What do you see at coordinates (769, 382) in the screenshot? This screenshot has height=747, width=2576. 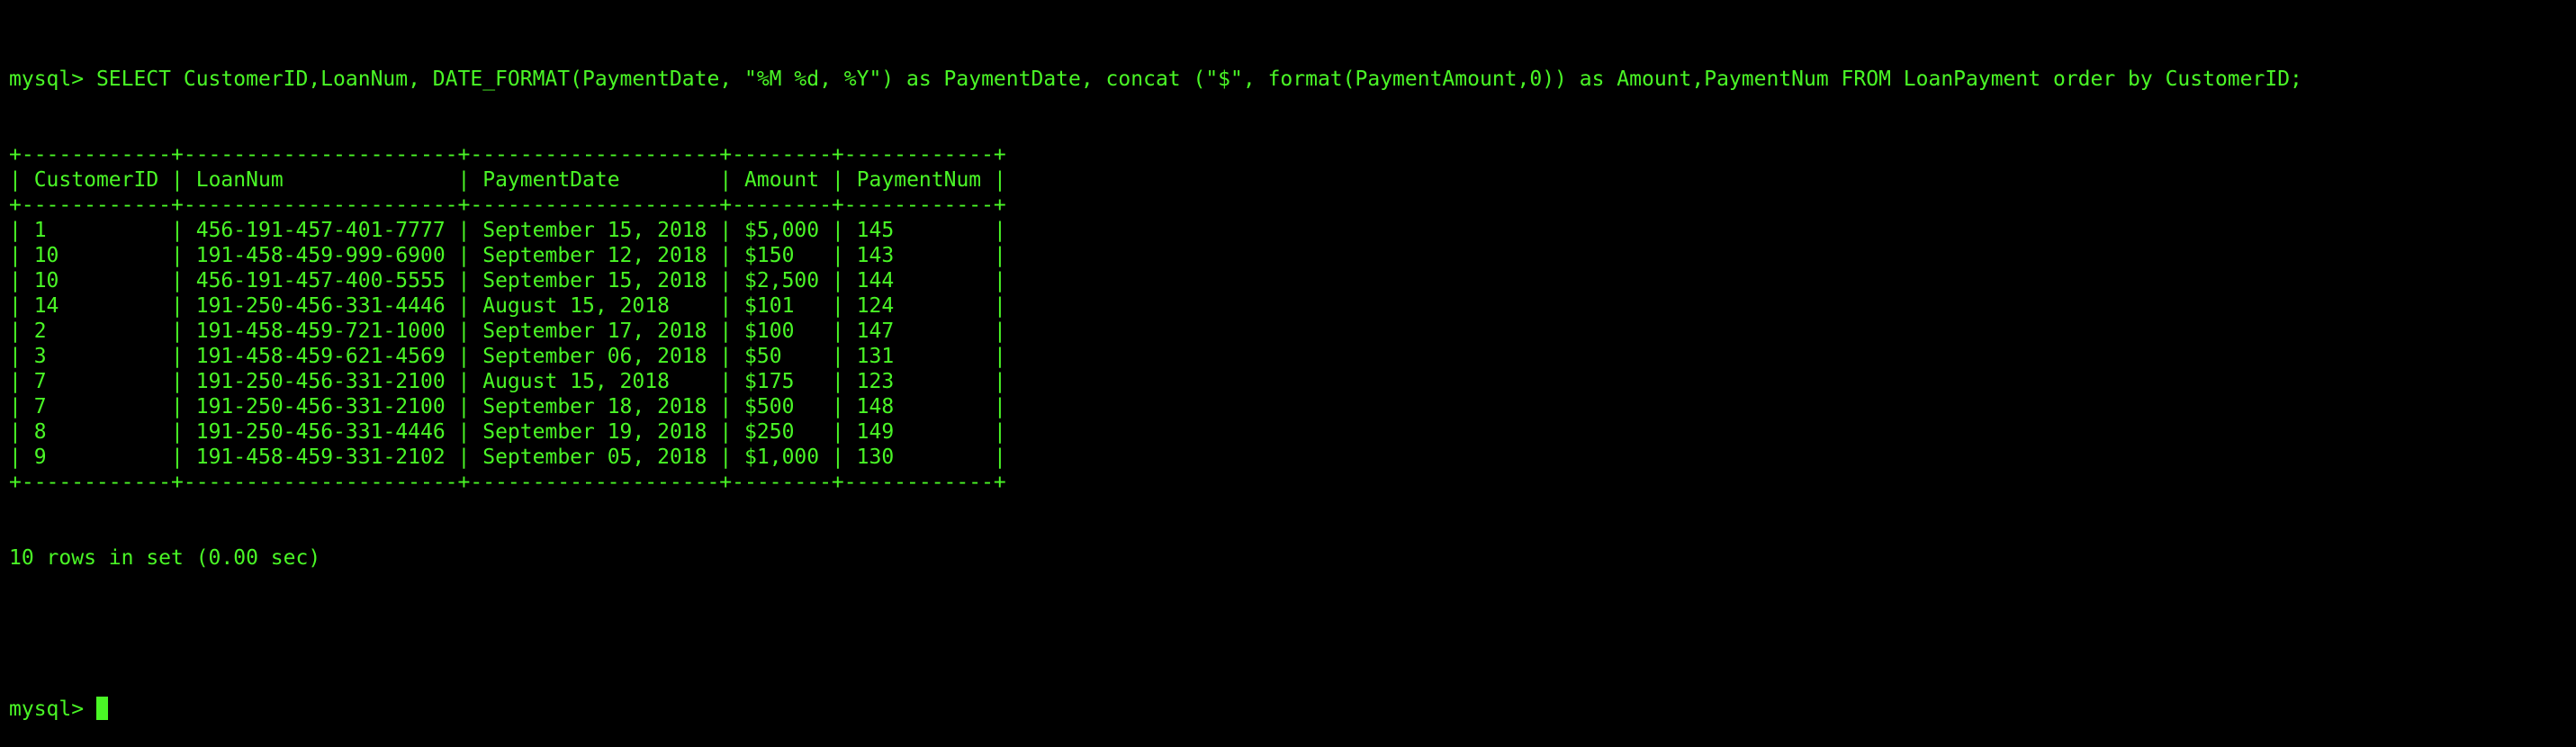 I see `table-cell: $175` at bounding box center [769, 382].